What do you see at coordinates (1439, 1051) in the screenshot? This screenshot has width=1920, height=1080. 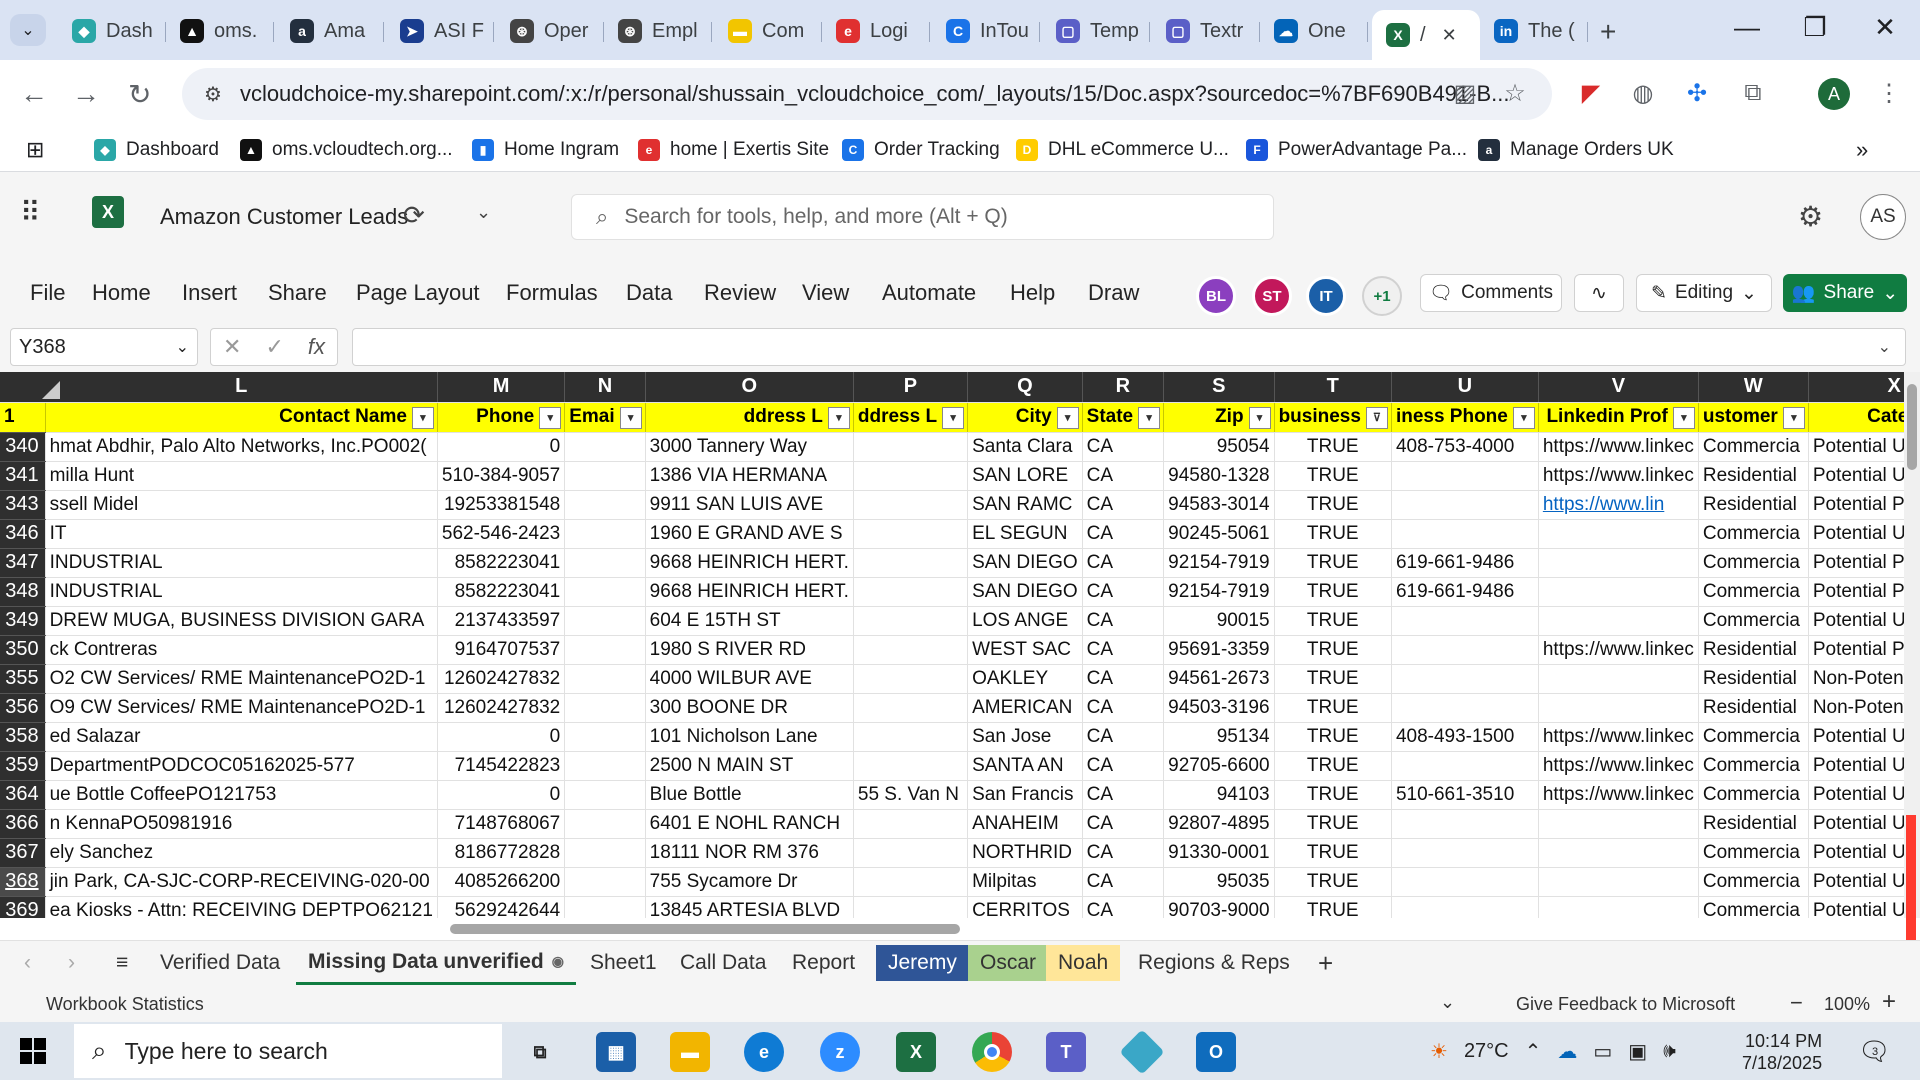 I see `weather-icon: ☀` at bounding box center [1439, 1051].